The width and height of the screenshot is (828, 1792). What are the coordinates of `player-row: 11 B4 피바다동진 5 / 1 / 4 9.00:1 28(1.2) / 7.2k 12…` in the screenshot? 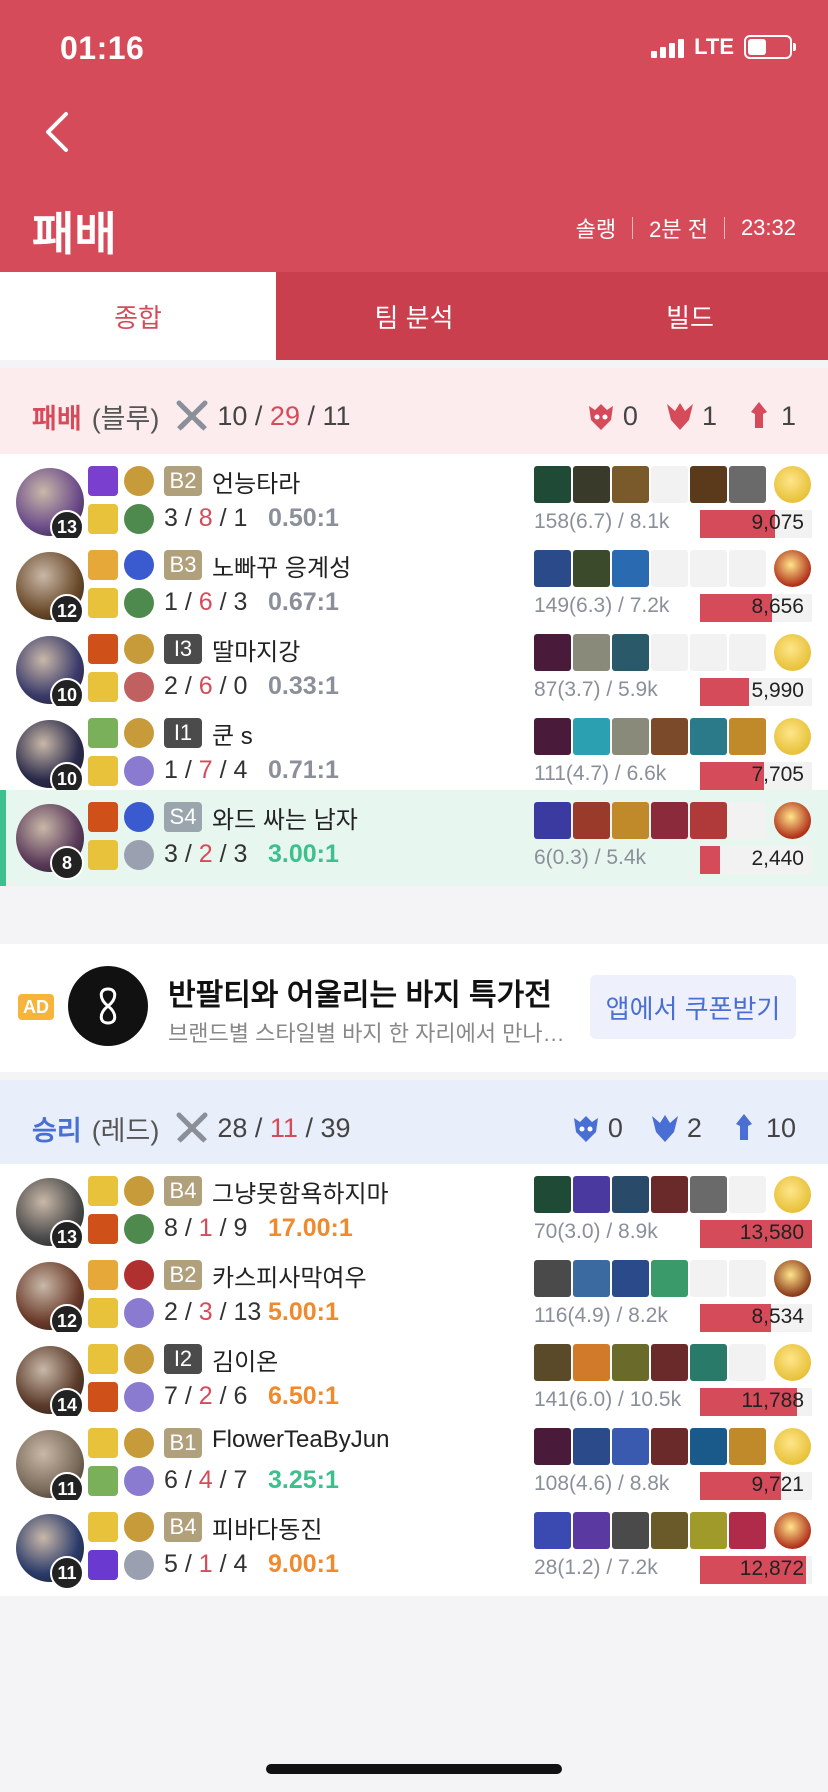 It's located at (414, 1548).